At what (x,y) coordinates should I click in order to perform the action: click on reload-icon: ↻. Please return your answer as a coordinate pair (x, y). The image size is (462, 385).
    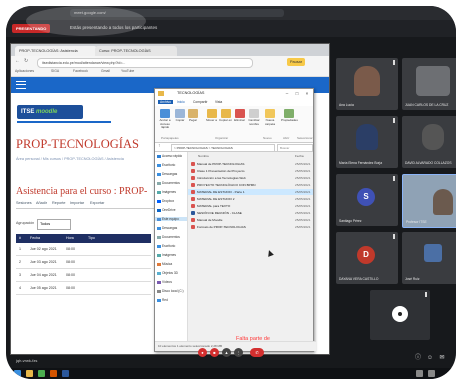
    Looking at the image, I should click on (26, 61).